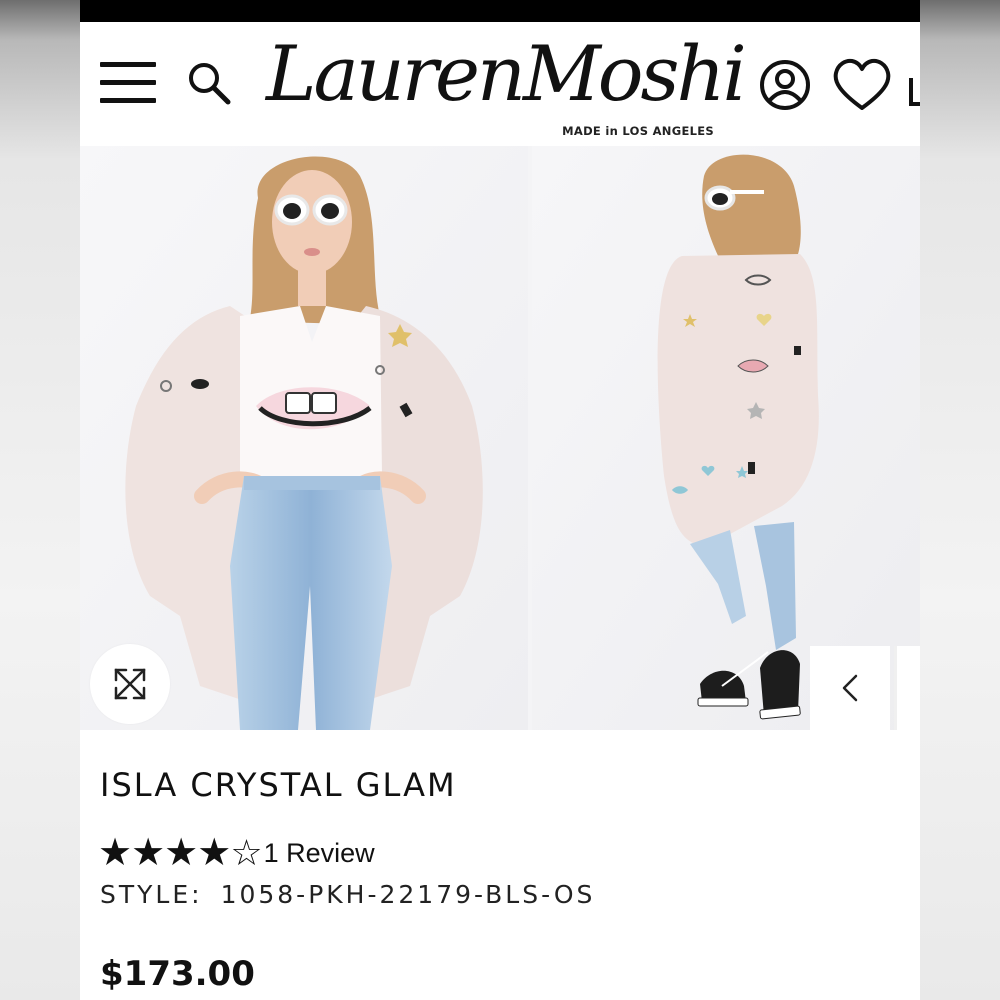 The width and height of the screenshot is (1000, 1000). I want to click on chevron-left-icon, so click(850, 688).